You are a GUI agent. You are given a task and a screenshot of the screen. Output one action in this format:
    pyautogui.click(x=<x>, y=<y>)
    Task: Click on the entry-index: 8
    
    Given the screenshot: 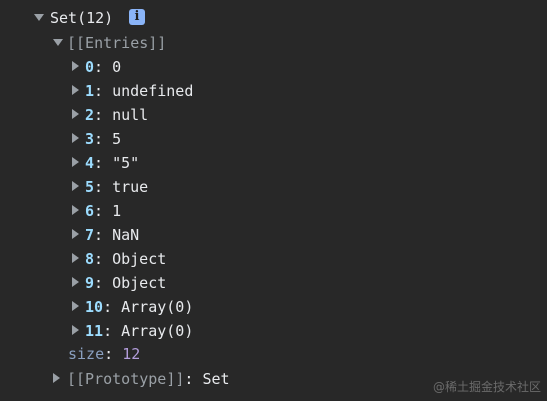 What is the action you would take?
    pyautogui.click(x=90, y=259)
    